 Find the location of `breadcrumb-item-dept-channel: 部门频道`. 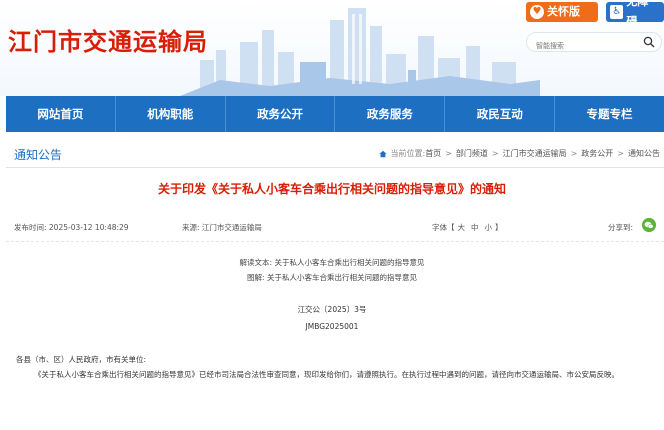

breadcrumb-item-dept-channel: 部门频道 is located at coordinates (472, 153).